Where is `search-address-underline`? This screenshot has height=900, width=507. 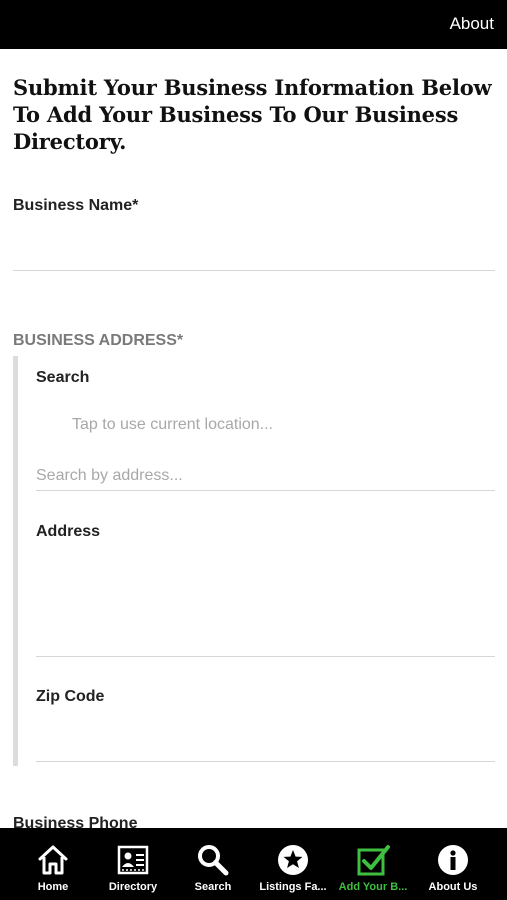 search-address-underline is located at coordinates (265, 490).